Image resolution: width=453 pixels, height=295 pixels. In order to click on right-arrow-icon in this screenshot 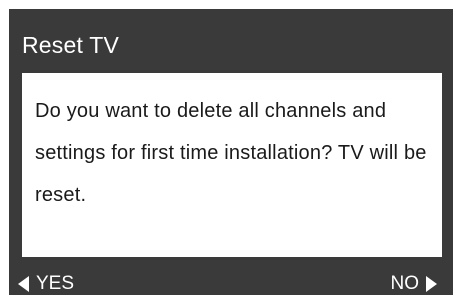, I will do `click(431, 284)`.